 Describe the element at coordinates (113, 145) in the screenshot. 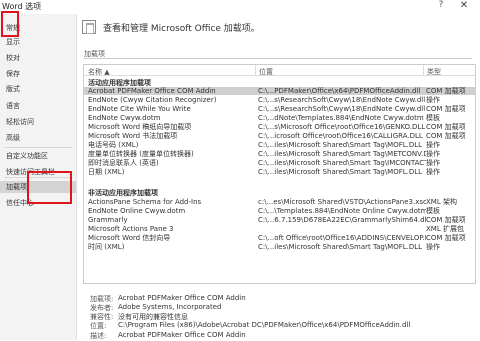

I see `cell-name: 电话号码 (XML)` at that location.